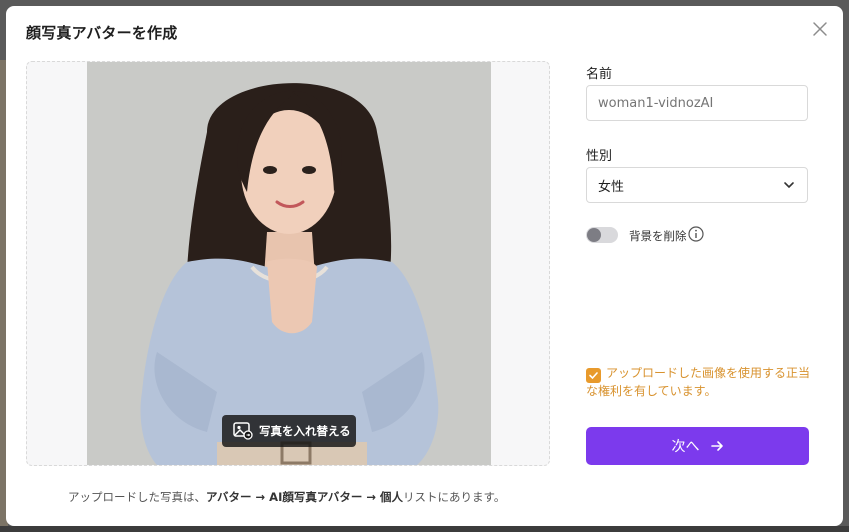 This screenshot has width=849, height=532. Describe the element at coordinates (697, 103) in the screenshot. I see `name-input` at that location.